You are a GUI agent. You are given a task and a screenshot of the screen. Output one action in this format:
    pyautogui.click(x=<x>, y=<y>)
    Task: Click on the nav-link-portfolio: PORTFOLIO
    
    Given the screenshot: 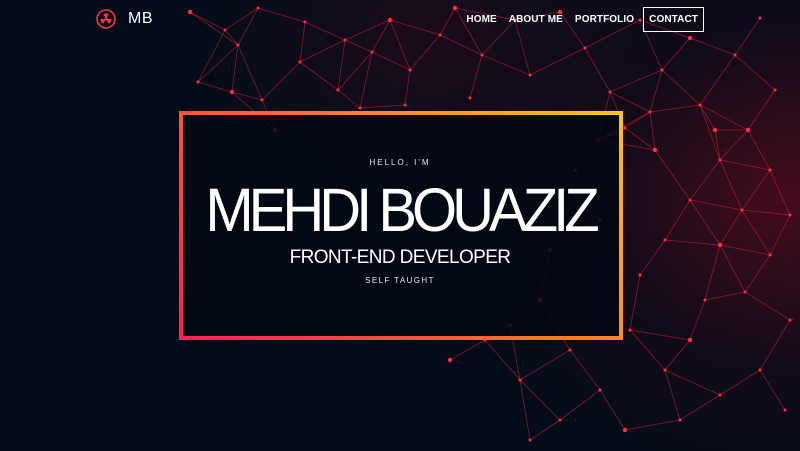 What is the action you would take?
    pyautogui.click(x=604, y=19)
    